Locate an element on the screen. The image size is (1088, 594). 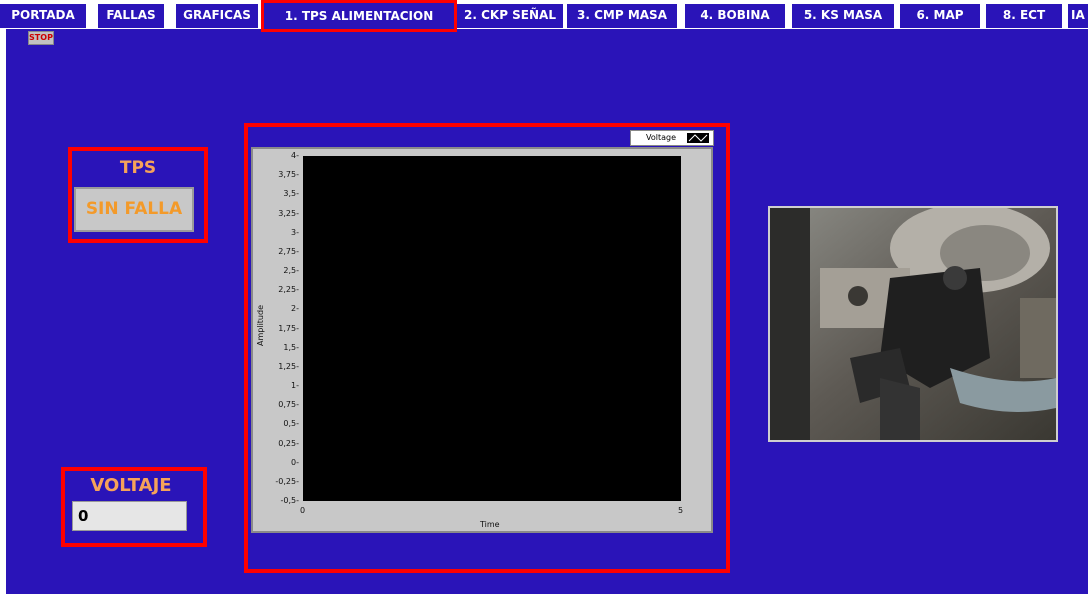
voltaje-label: VOLTAJE is located at coordinates (131, 485).